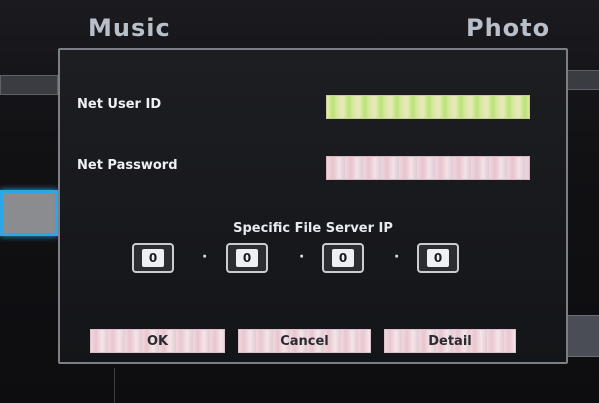  What do you see at coordinates (428, 168) in the screenshot?
I see `net-password-field` at bounding box center [428, 168].